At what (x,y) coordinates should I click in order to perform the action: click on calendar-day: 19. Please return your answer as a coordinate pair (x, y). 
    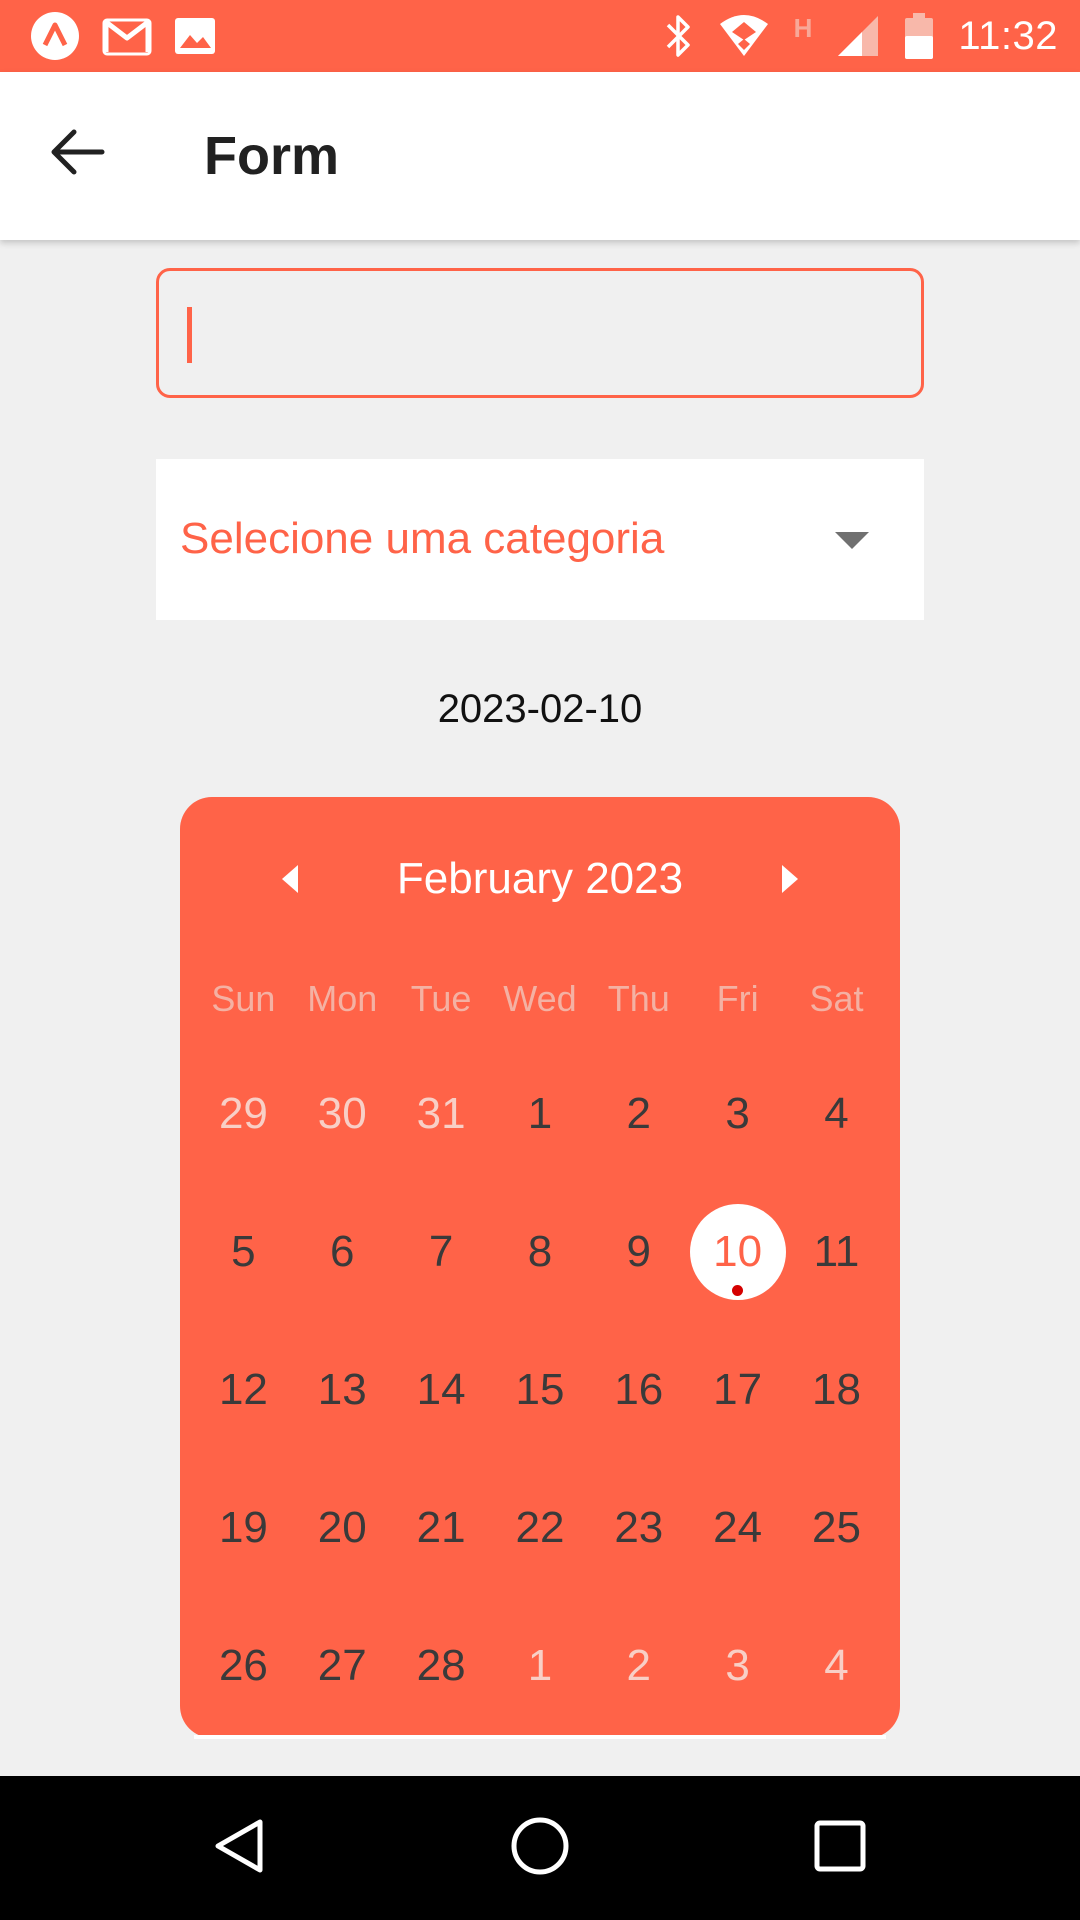
    Looking at the image, I should click on (243, 1528).